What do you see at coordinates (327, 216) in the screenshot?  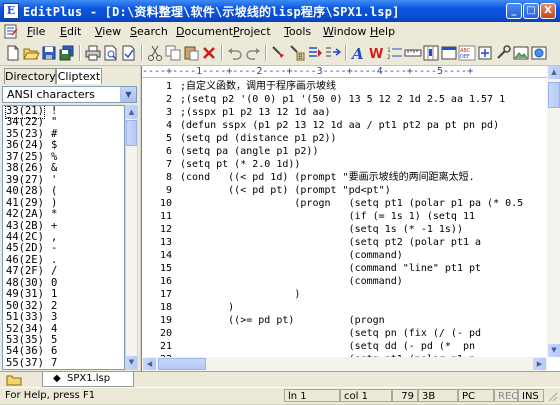 I see `code-line: (if (= 1s 1) (setq 11` at bounding box center [327, 216].